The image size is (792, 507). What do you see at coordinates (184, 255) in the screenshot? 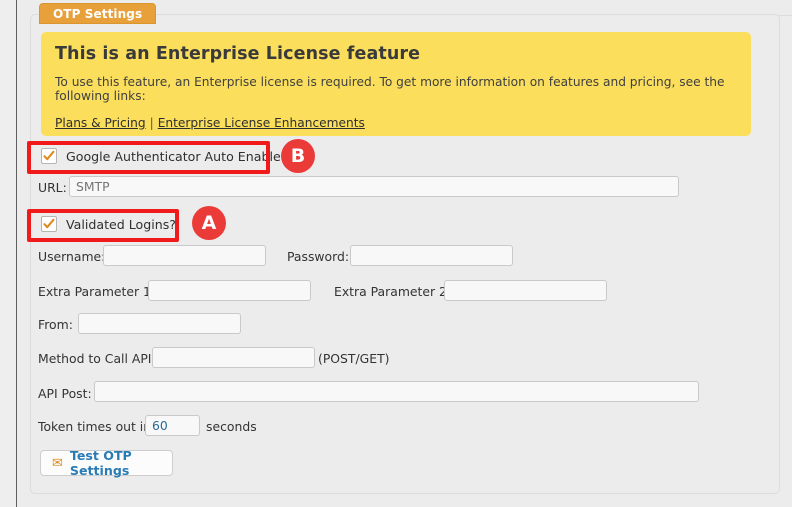
I see `username-input` at bounding box center [184, 255].